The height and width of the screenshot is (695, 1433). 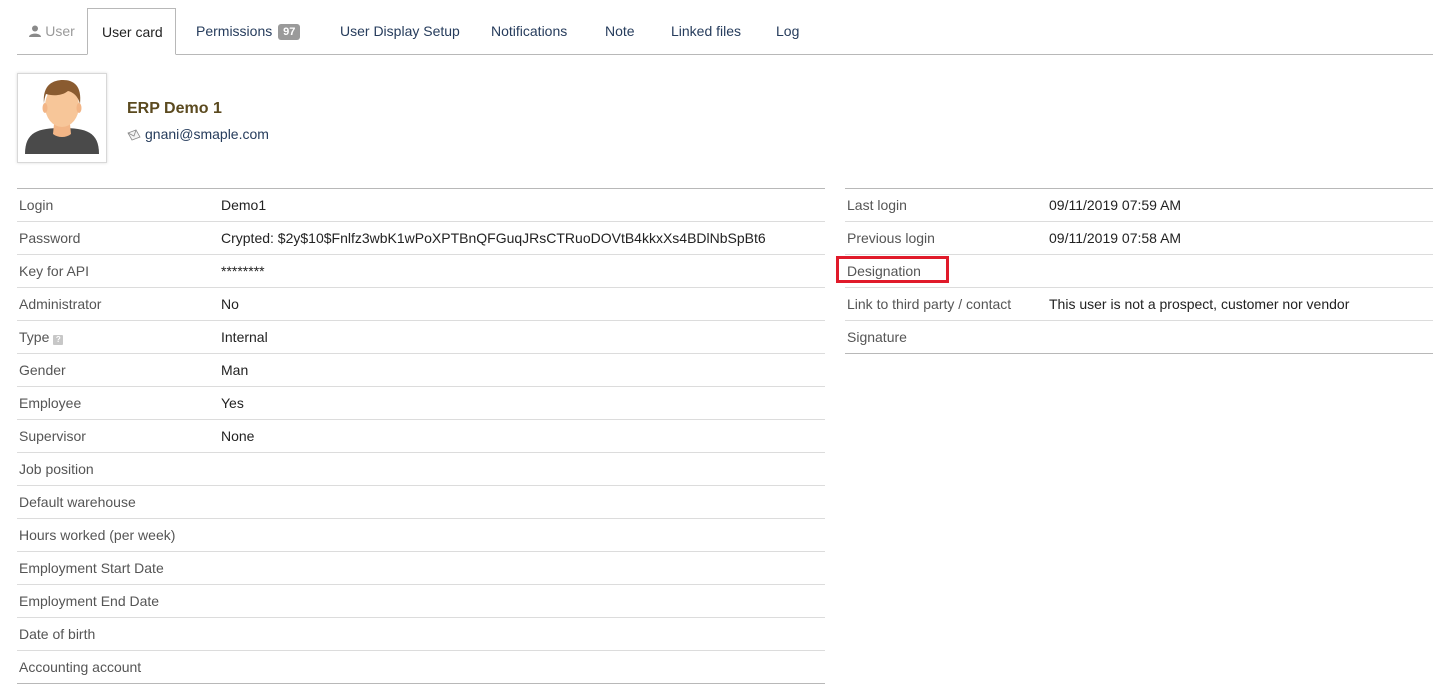 What do you see at coordinates (787, 31) in the screenshot?
I see `tab-log: Log` at bounding box center [787, 31].